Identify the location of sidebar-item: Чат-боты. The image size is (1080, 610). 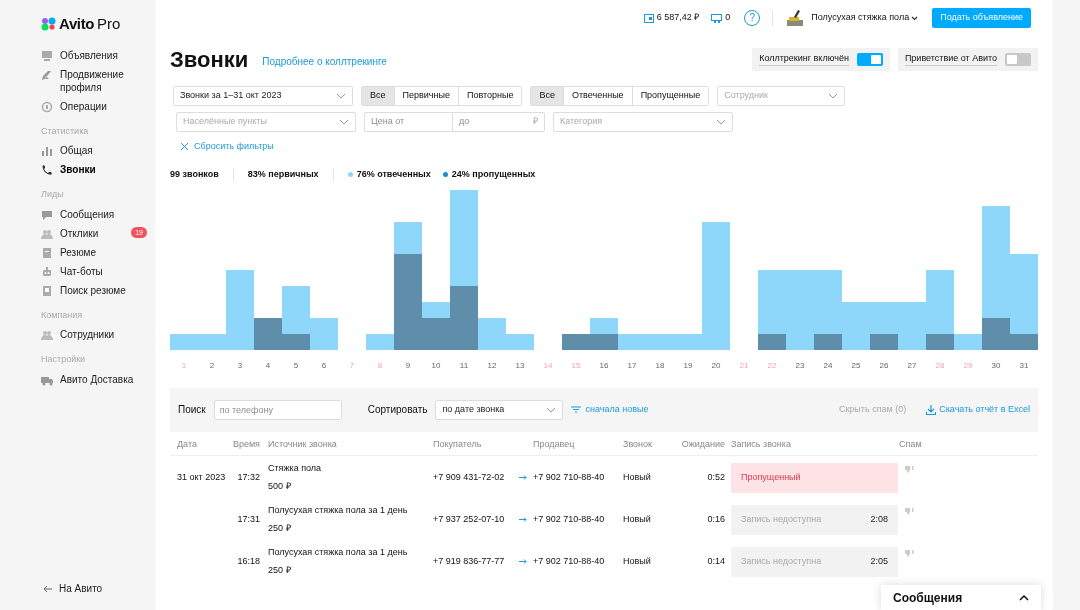
(94, 271).